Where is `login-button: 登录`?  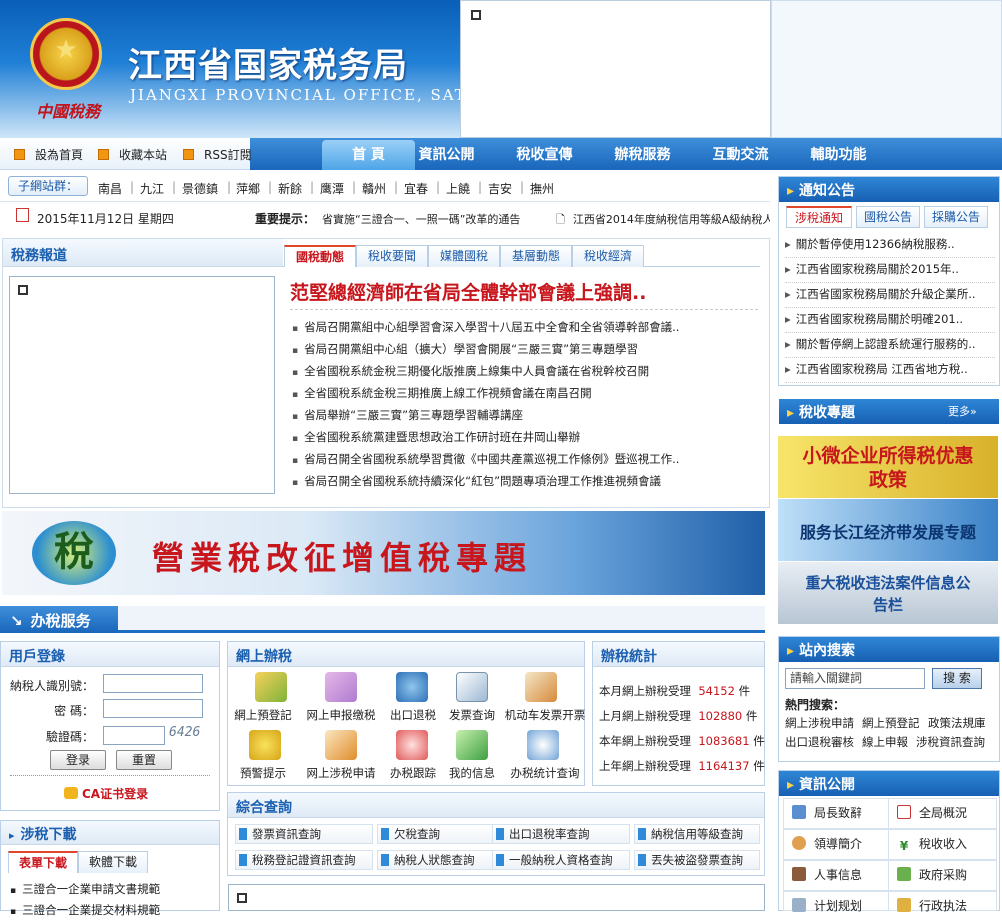 login-button: 登录 is located at coordinates (78, 760).